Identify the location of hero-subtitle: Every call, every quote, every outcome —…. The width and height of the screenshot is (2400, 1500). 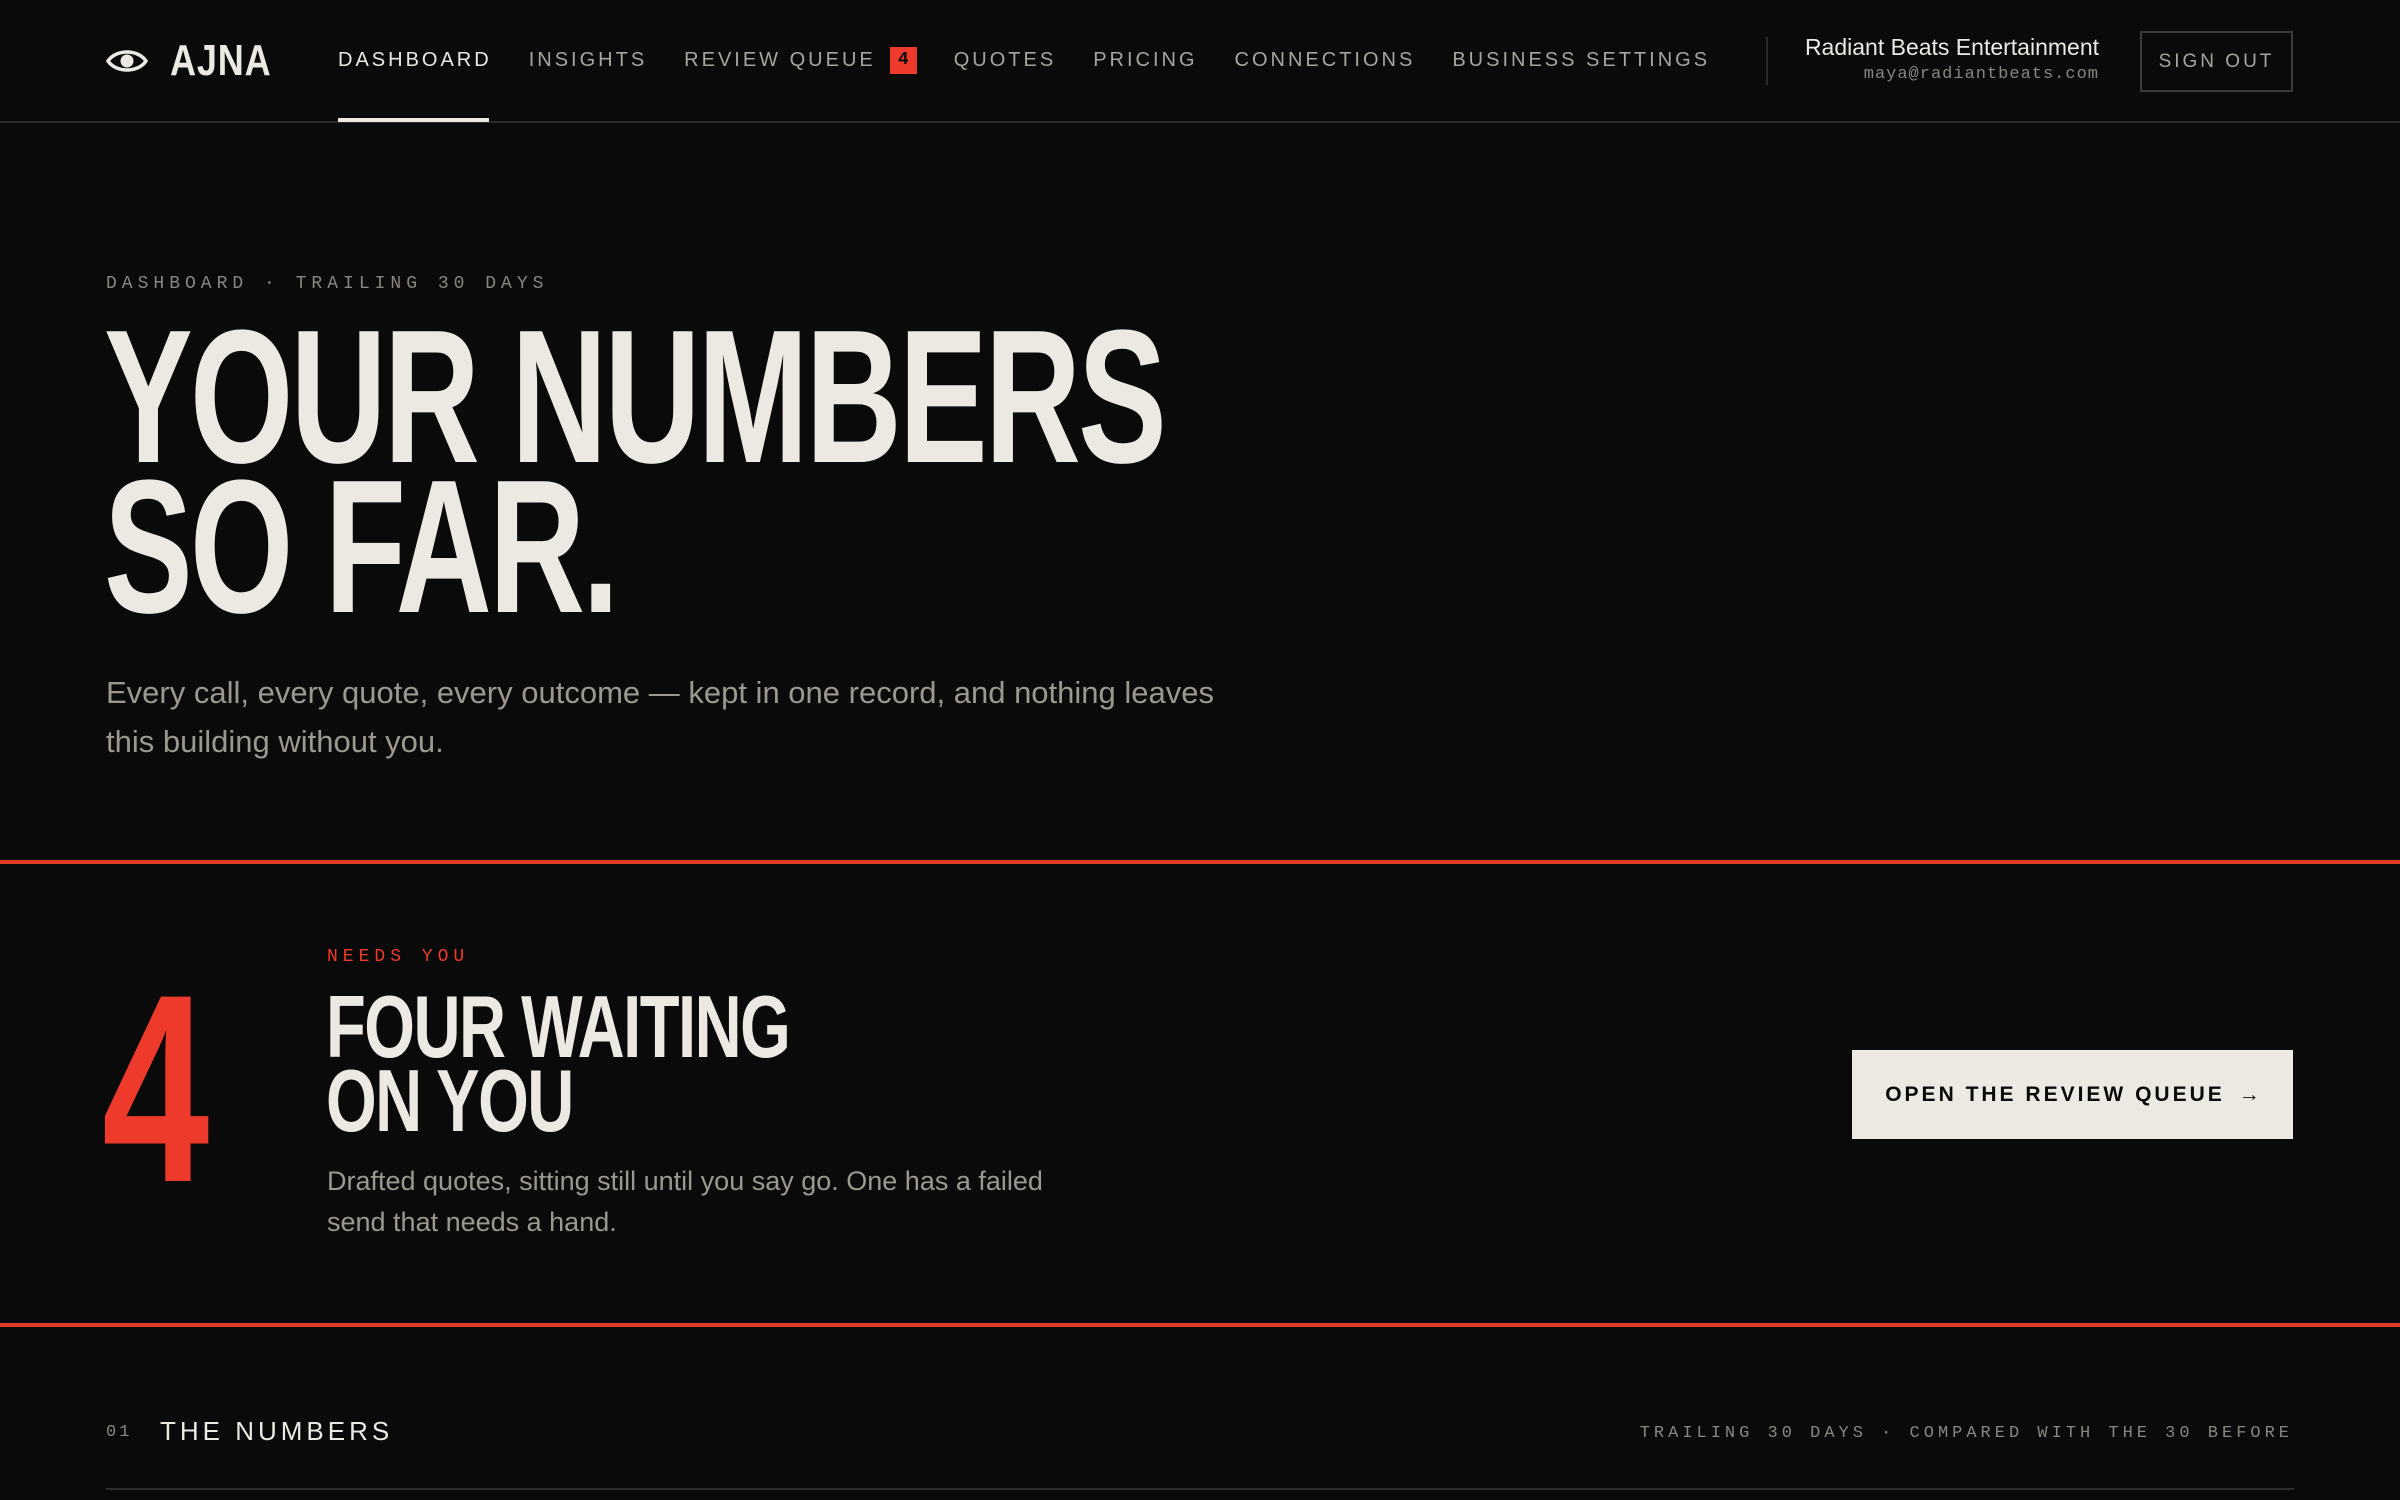
(660, 717).